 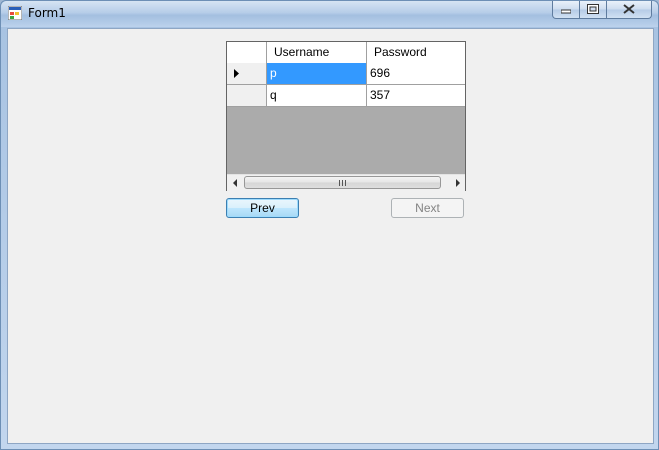 I want to click on table-row: q 357, so click(x=346, y=96).